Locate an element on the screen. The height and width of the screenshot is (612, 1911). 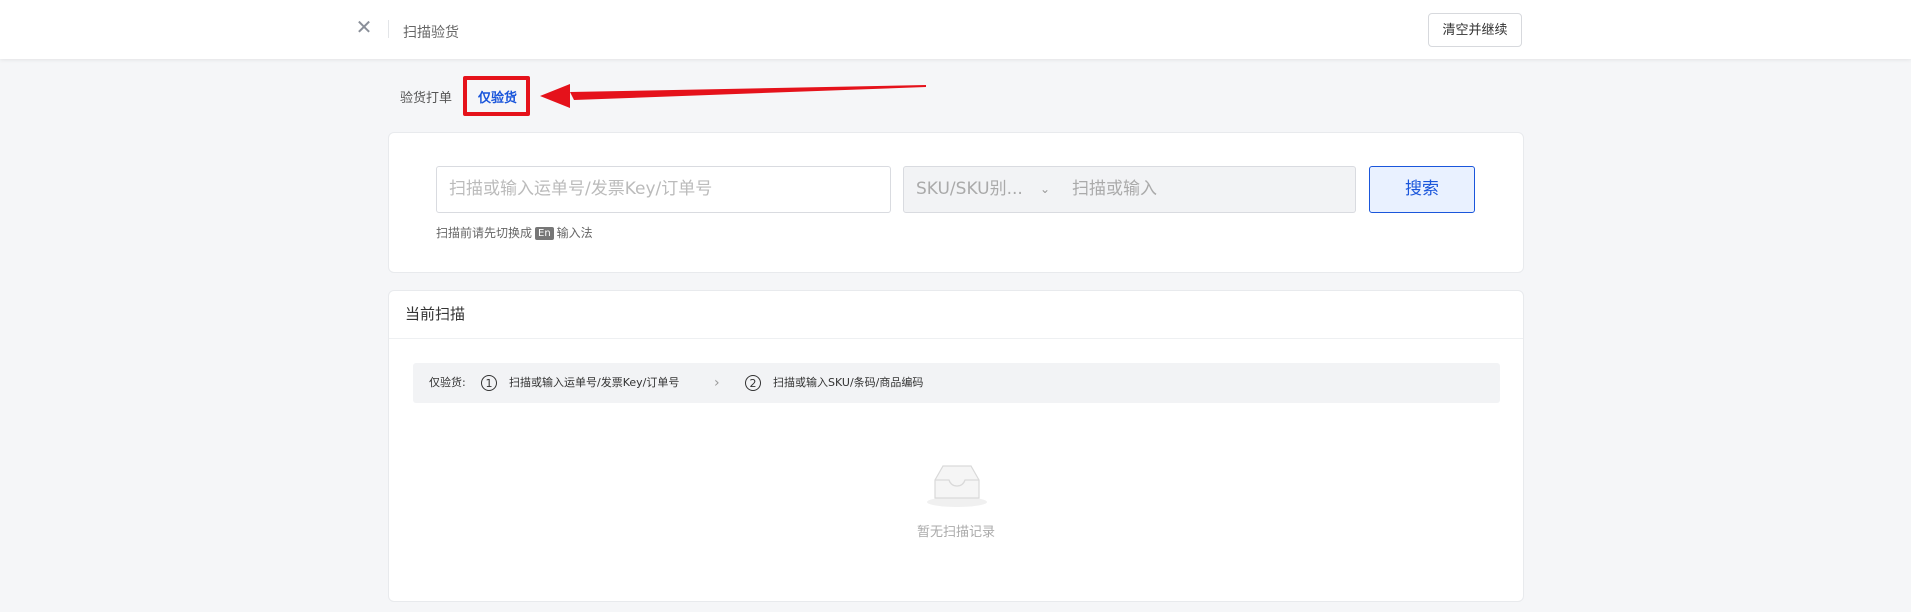
sku-input: 扫描或输入 is located at coordinates (1208, 189).